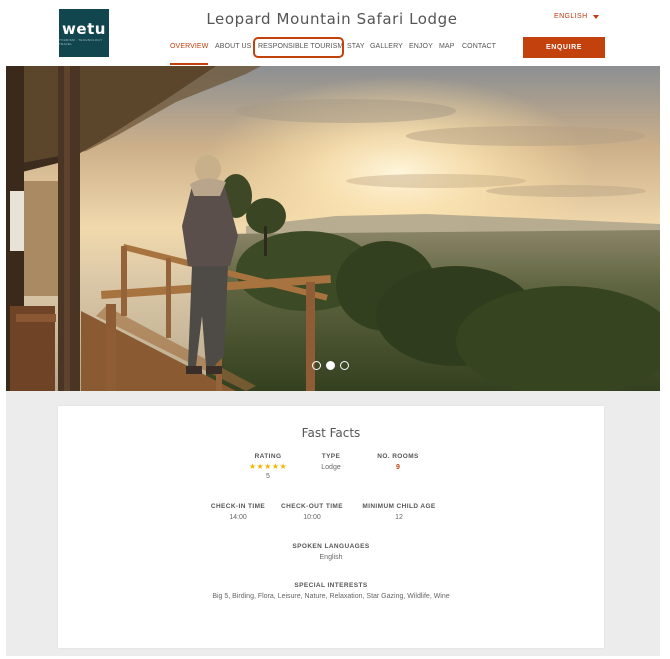  Describe the element at coordinates (238, 517) in the screenshot. I see `check-in-value: 14:00` at that location.